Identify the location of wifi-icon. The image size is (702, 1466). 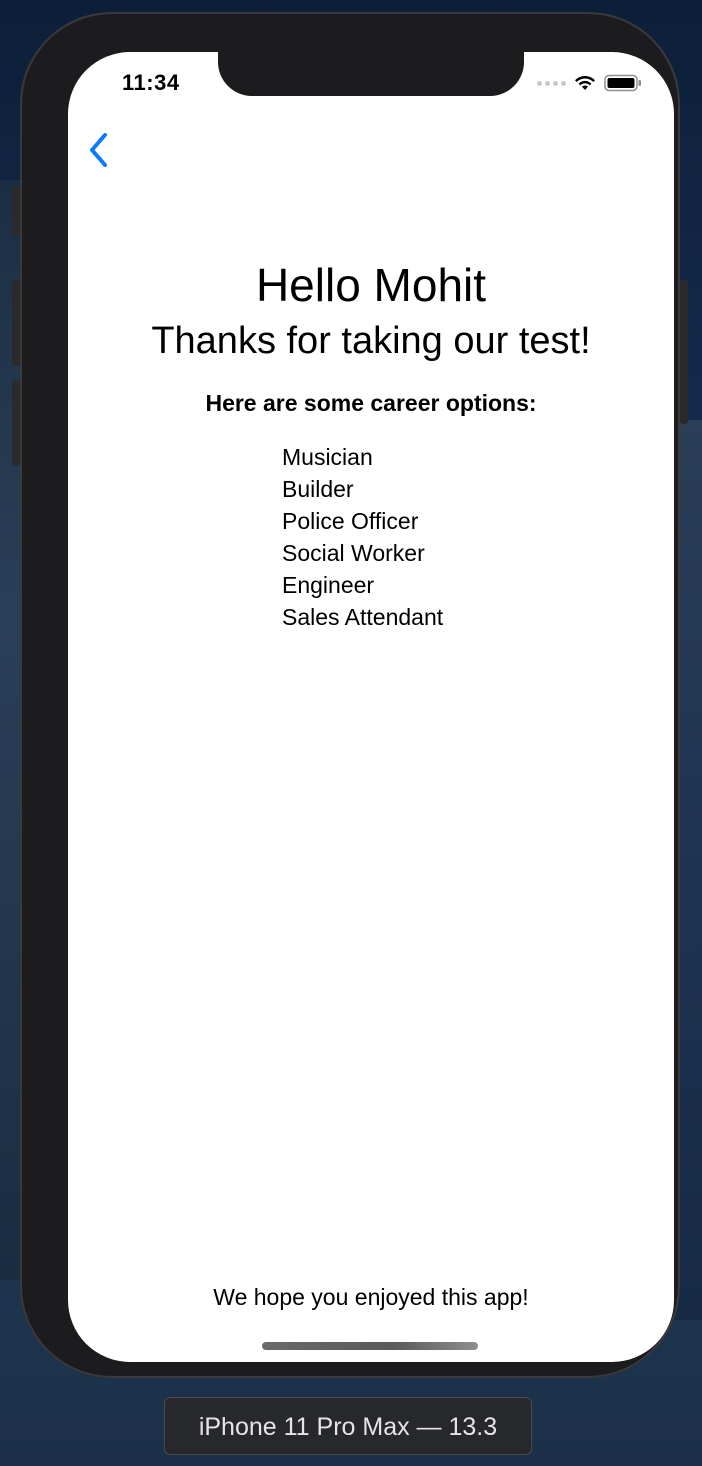
(585, 82).